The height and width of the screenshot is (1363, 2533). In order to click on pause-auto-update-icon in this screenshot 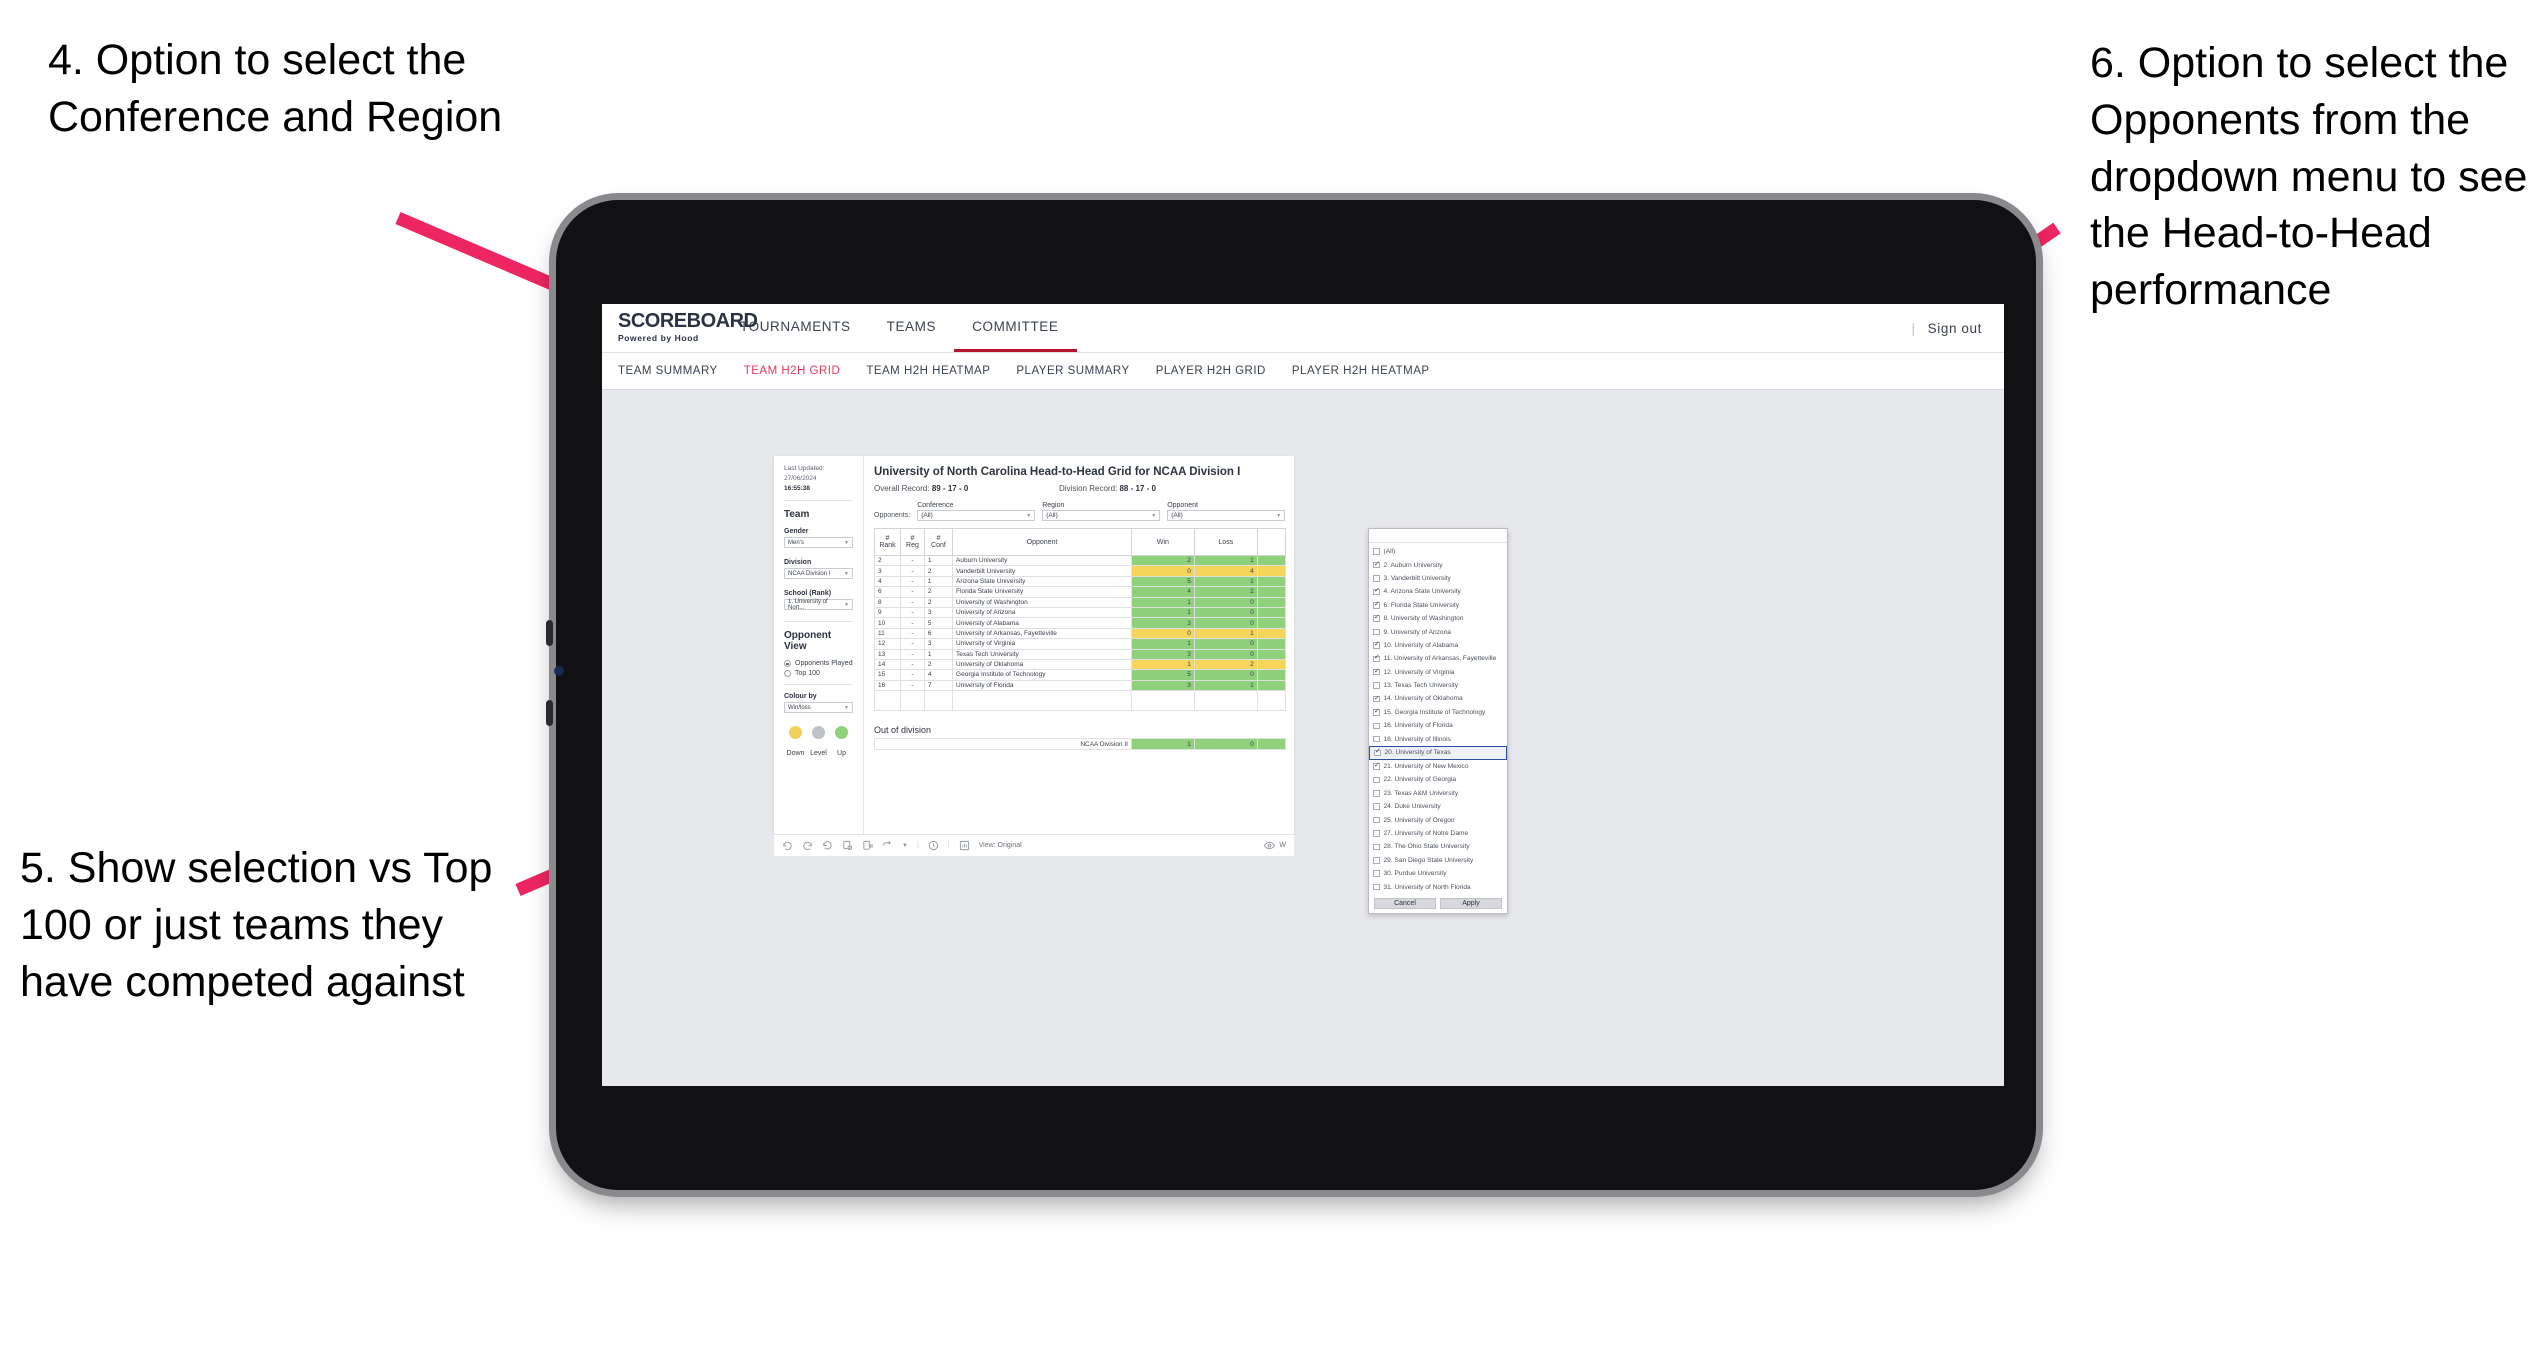, I will do `click(867, 845)`.